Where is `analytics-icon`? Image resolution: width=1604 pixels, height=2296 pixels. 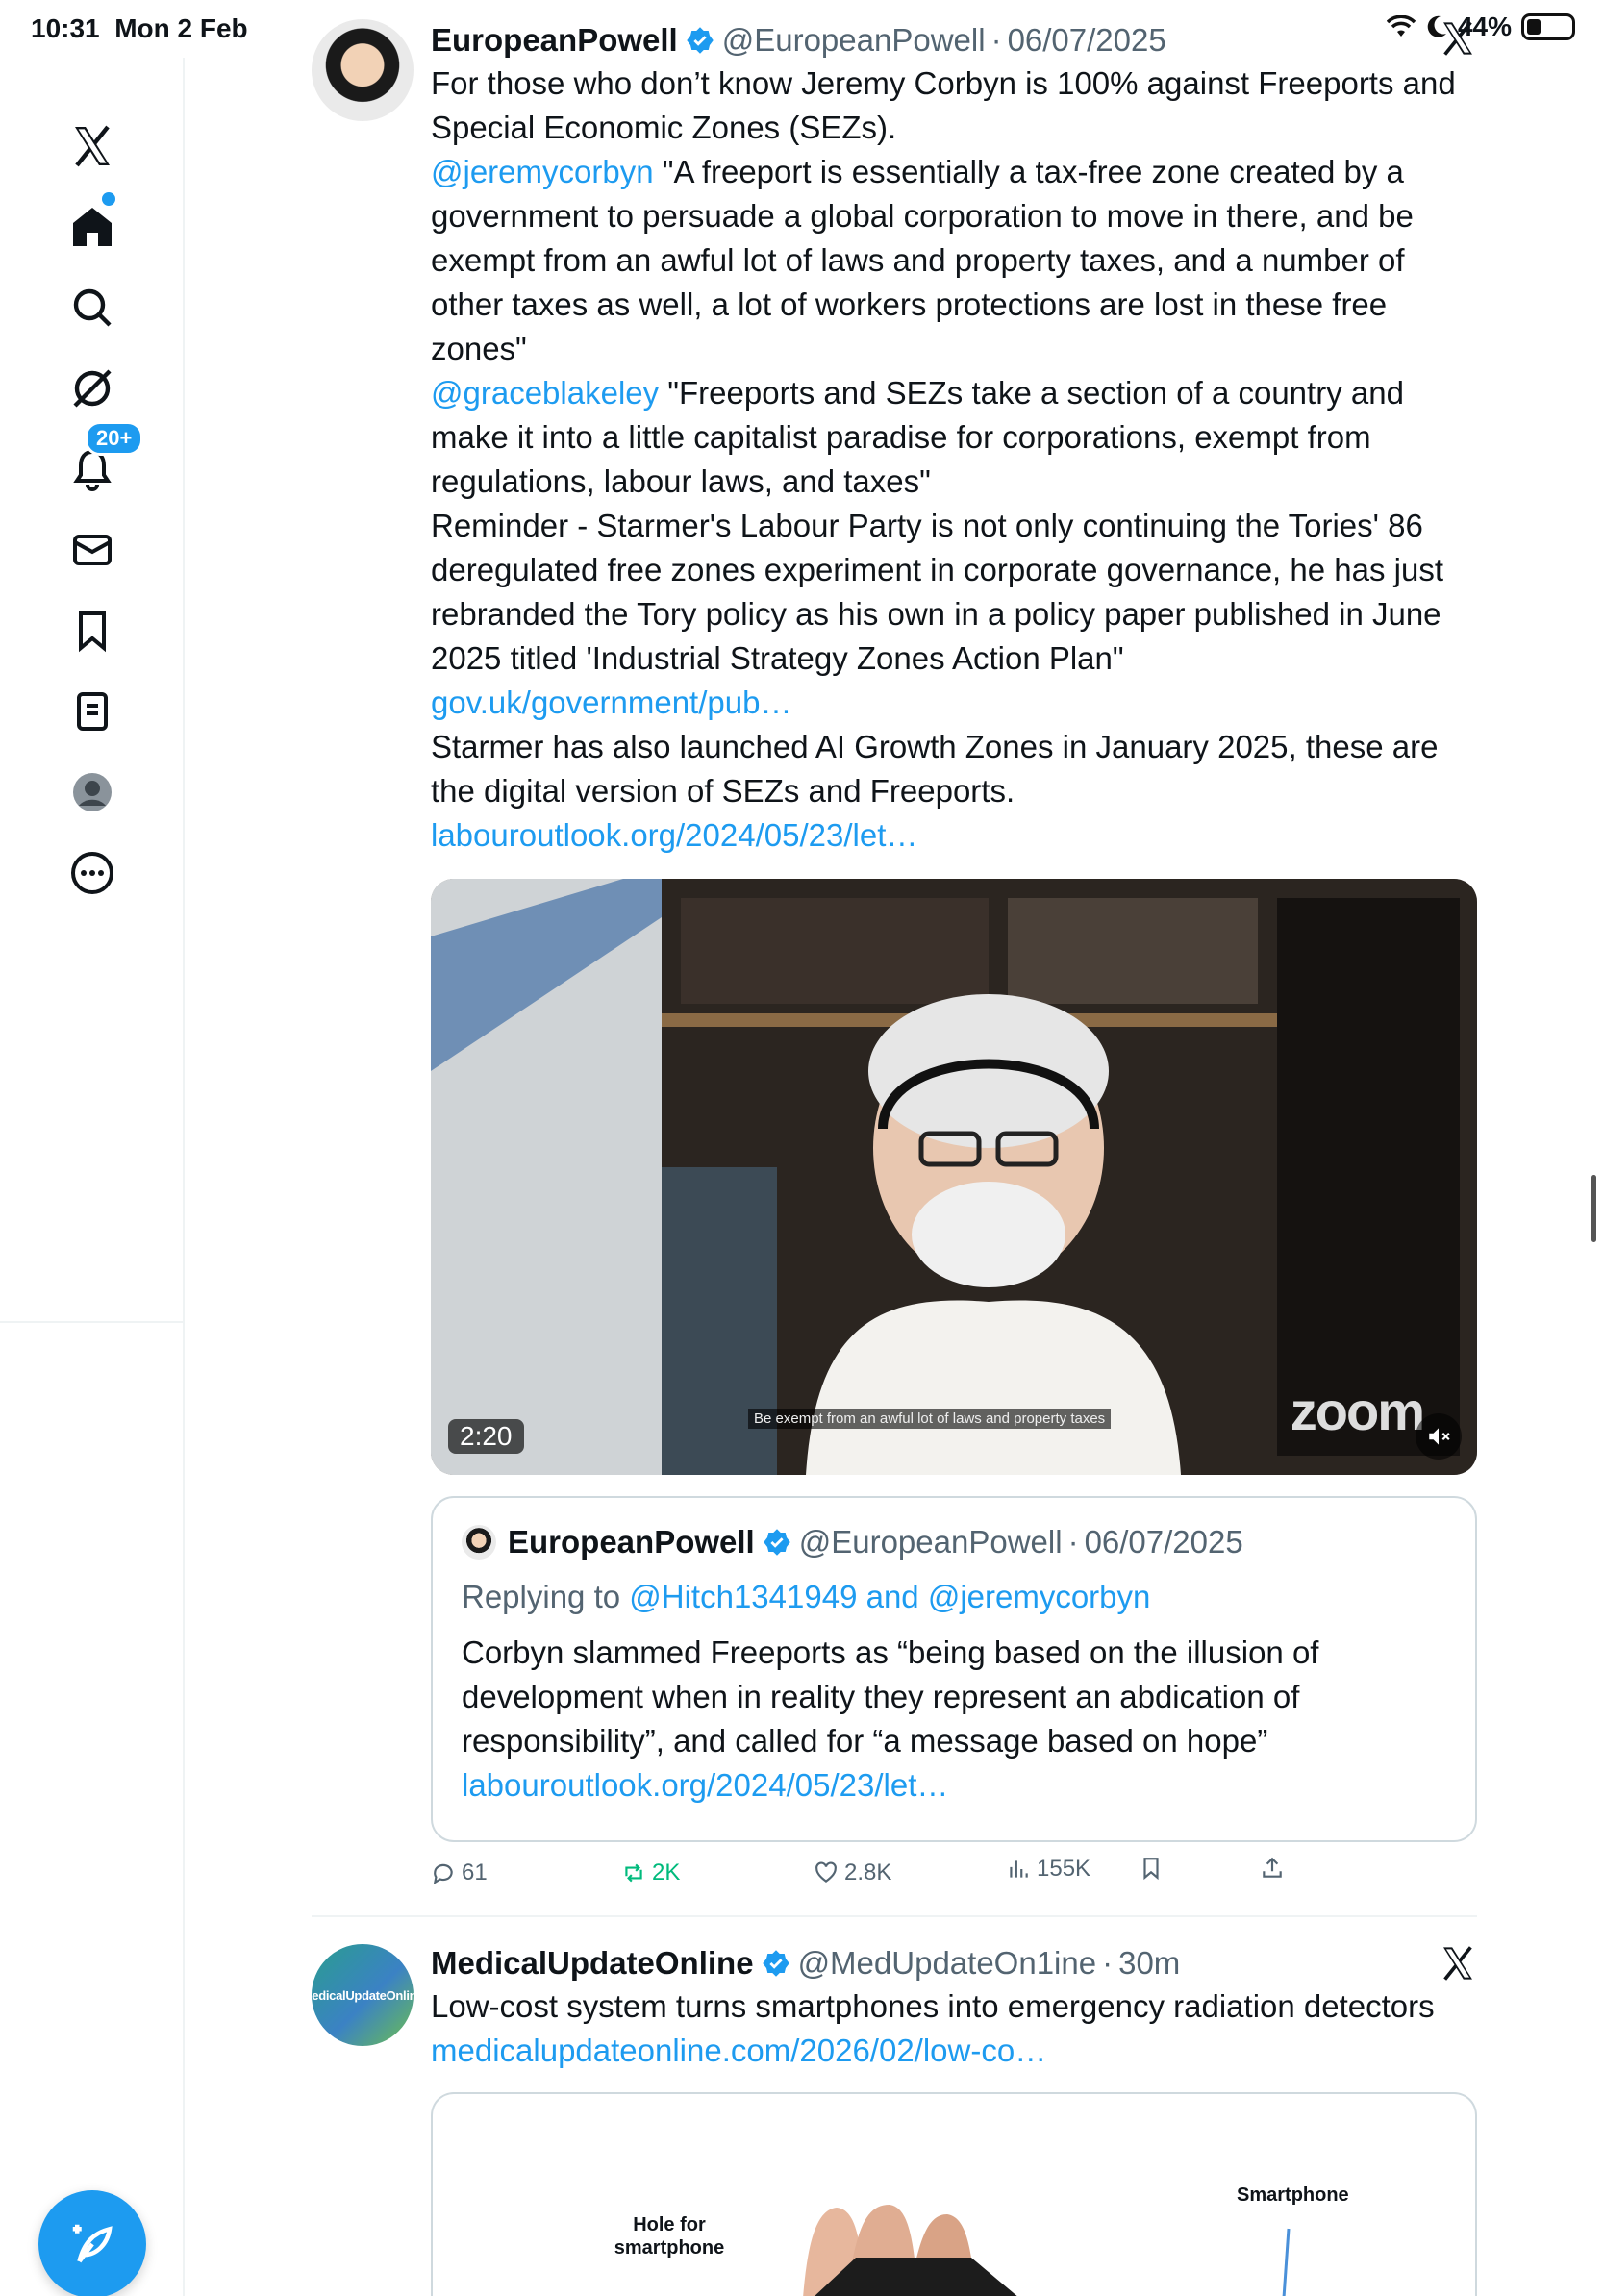
analytics-icon is located at coordinates (1019, 1869).